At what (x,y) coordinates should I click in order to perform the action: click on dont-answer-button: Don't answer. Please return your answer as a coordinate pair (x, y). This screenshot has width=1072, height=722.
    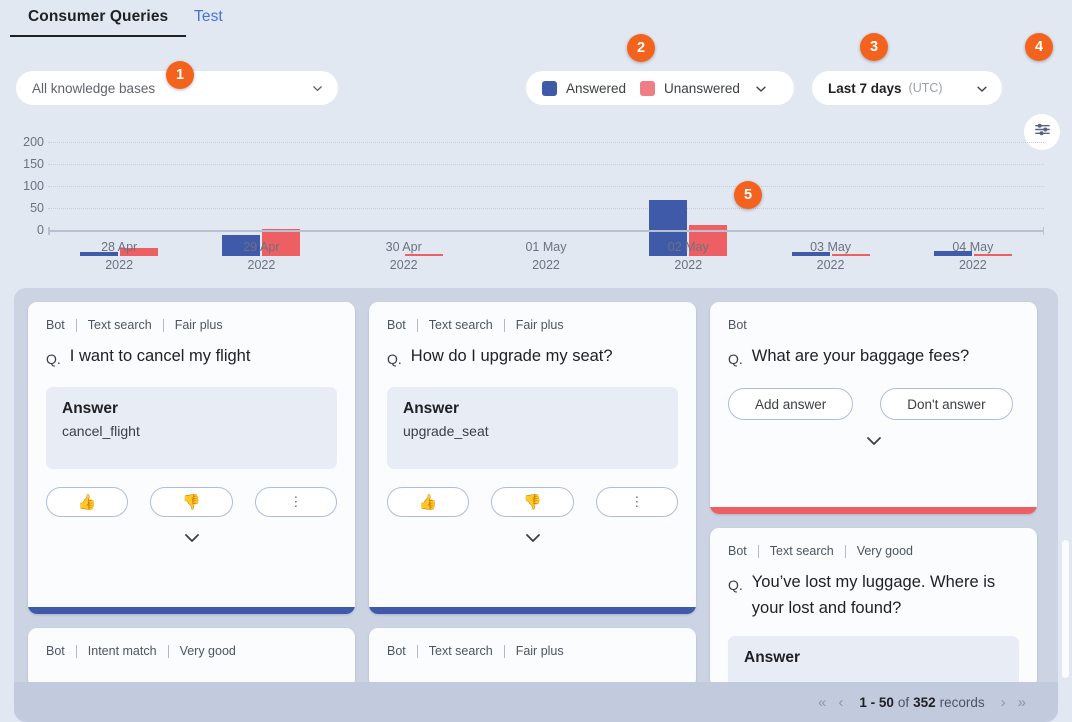
    Looking at the image, I should click on (946, 404).